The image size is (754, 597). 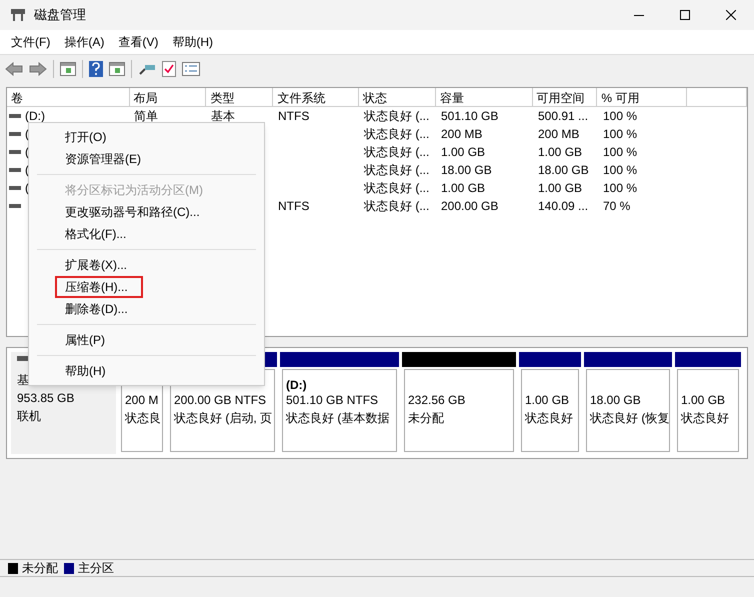 I want to click on forward-arrow-icon, so click(x=38, y=69).